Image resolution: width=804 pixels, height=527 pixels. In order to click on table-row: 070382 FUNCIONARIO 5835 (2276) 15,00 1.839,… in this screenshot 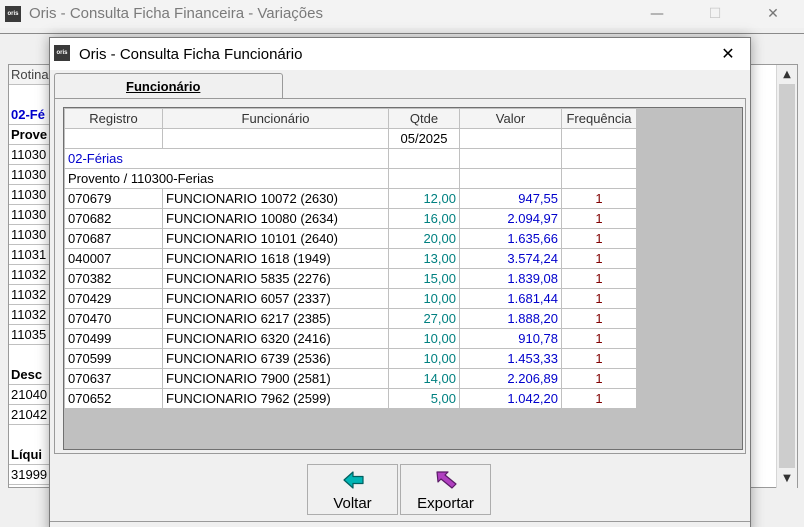, I will do `click(350, 278)`.